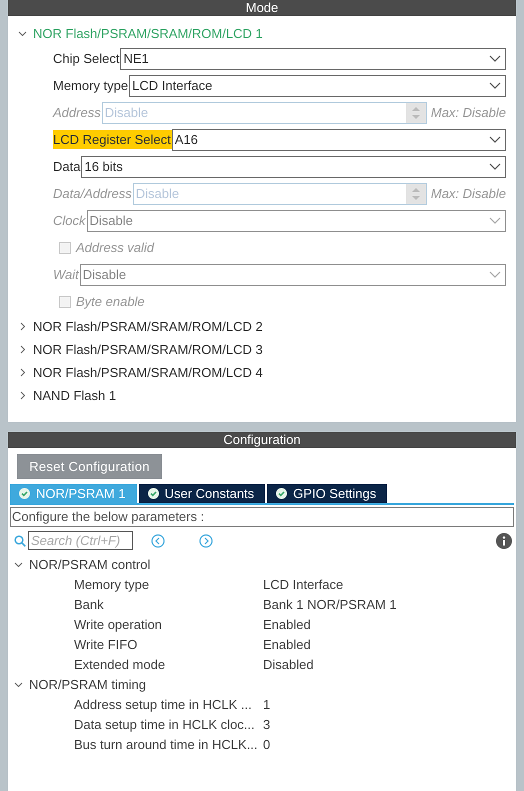  What do you see at coordinates (206, 541) in the screenshot?
I see `next-icon` at bounding box center [206, 541].